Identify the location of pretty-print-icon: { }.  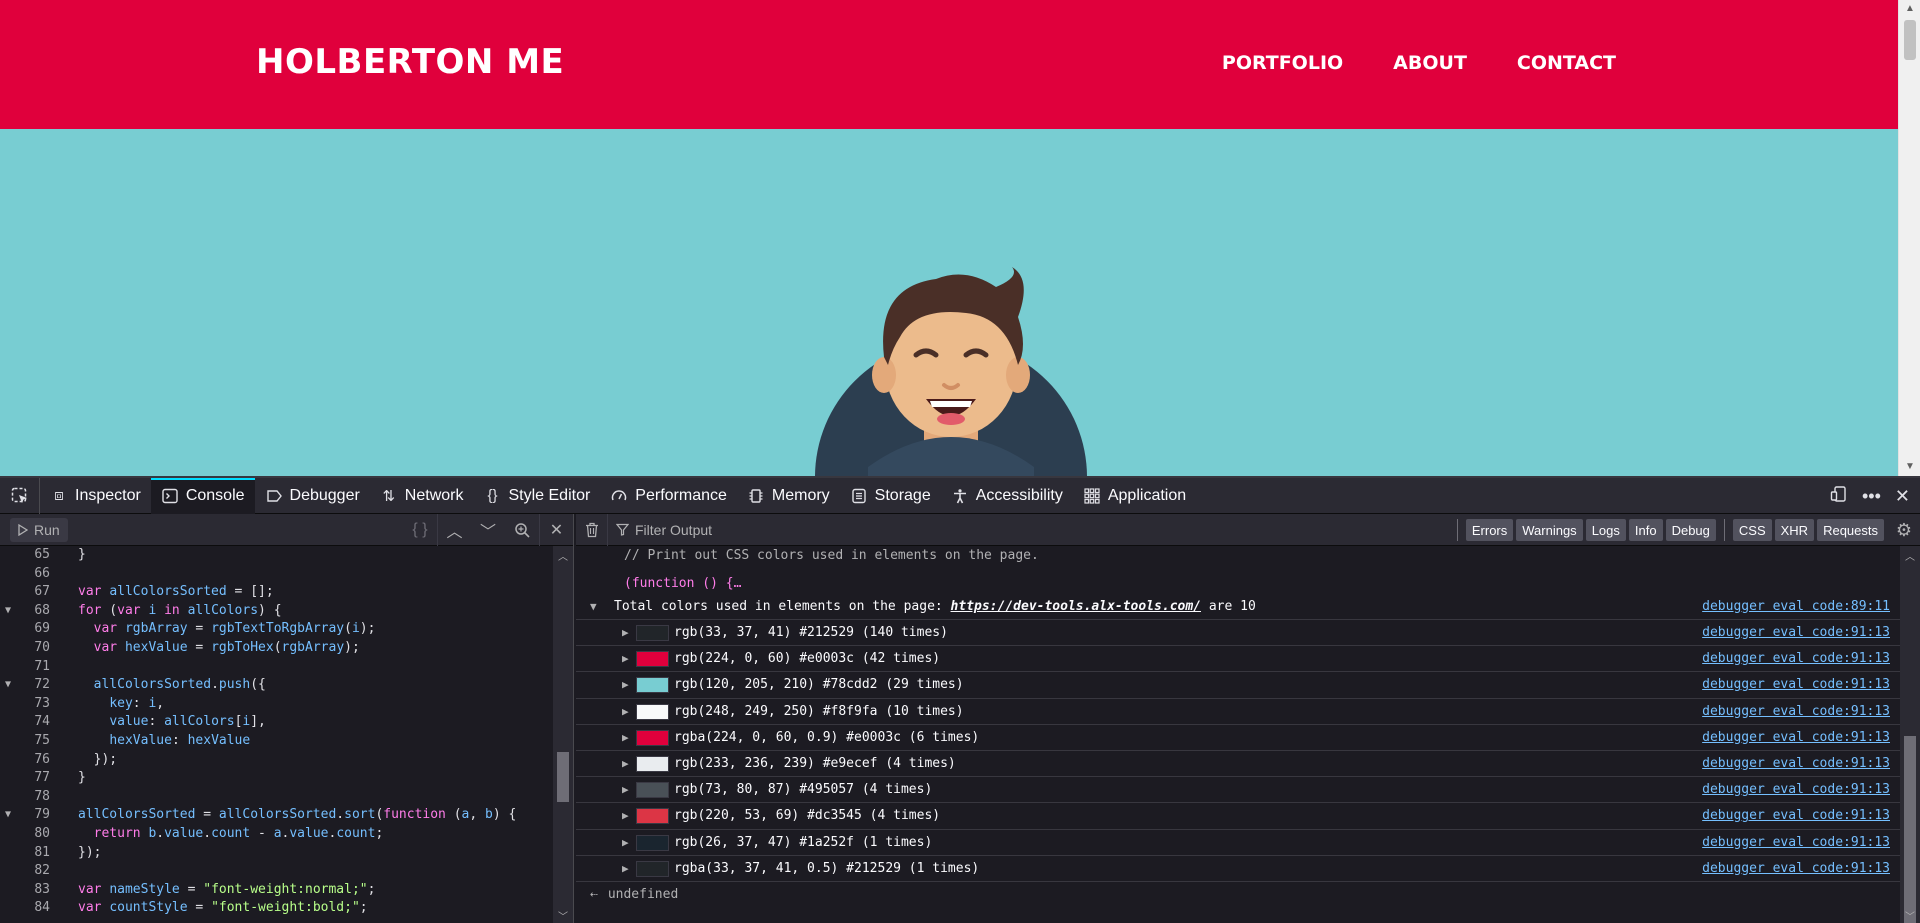
(420, 530).